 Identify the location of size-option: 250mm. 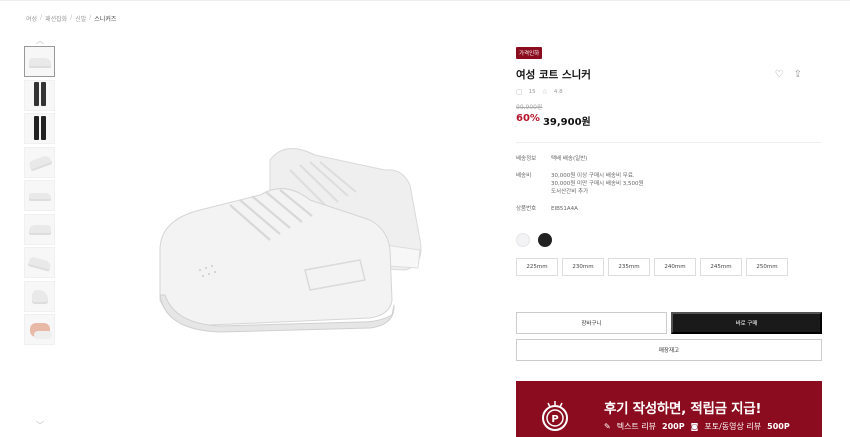
(767, 267).